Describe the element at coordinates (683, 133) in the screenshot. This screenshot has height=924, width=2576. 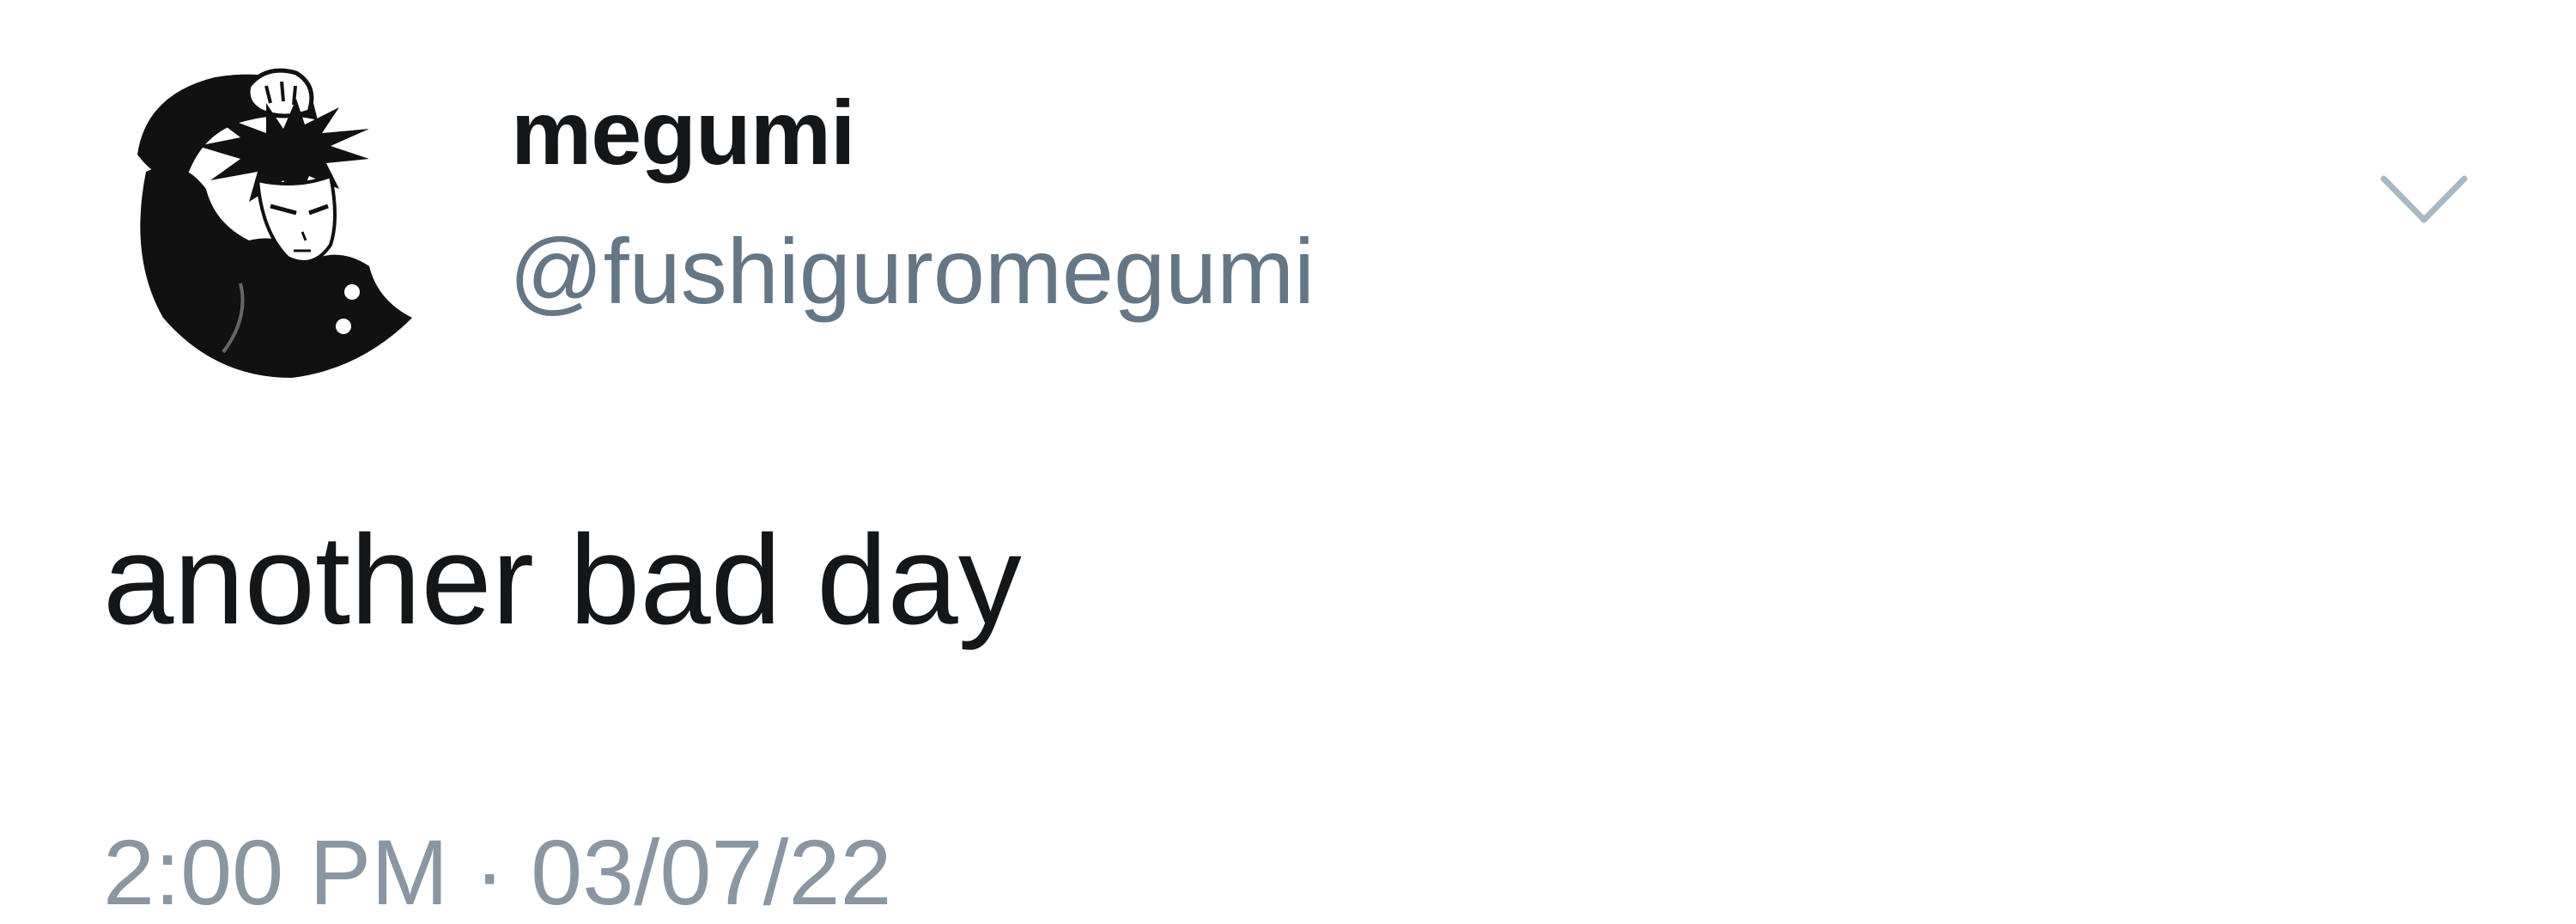
I see `display-name: megumi` at that location.